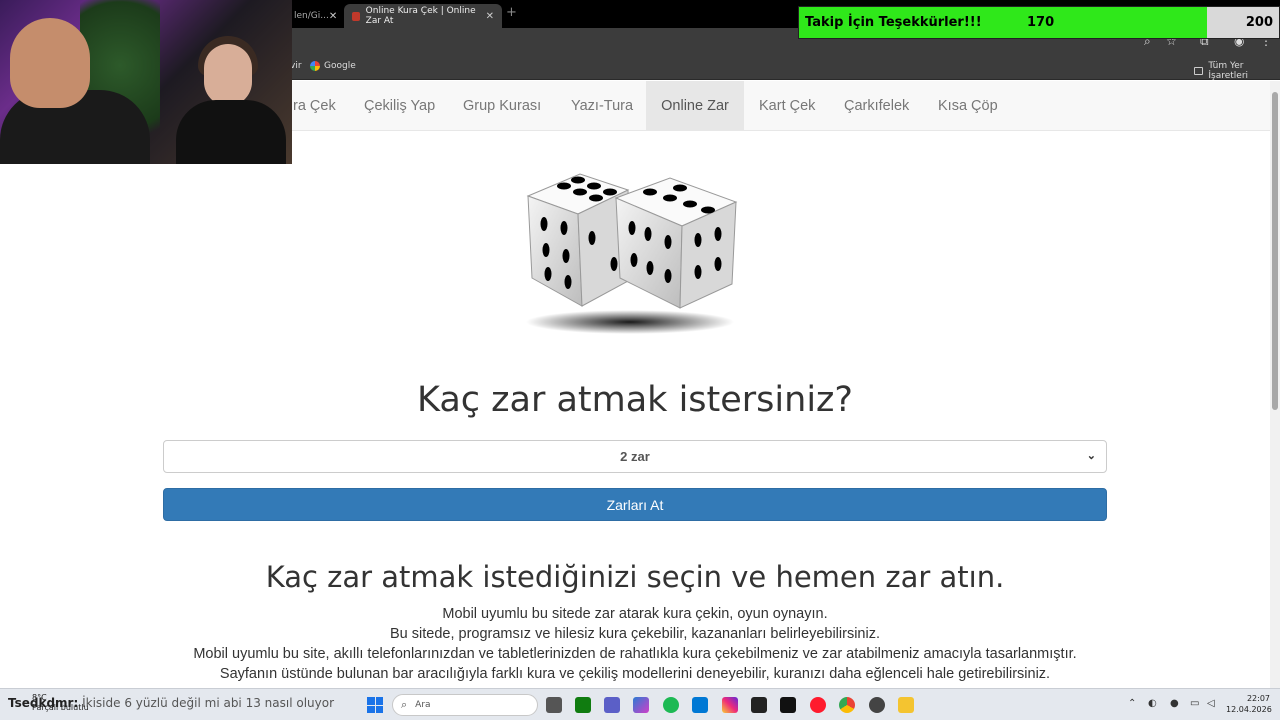 Image resolution: width=1280 pixels, height=720 pixels. Describe the element at coordinates (700, 705) in the screenshot. I see `store-icon` at that location.